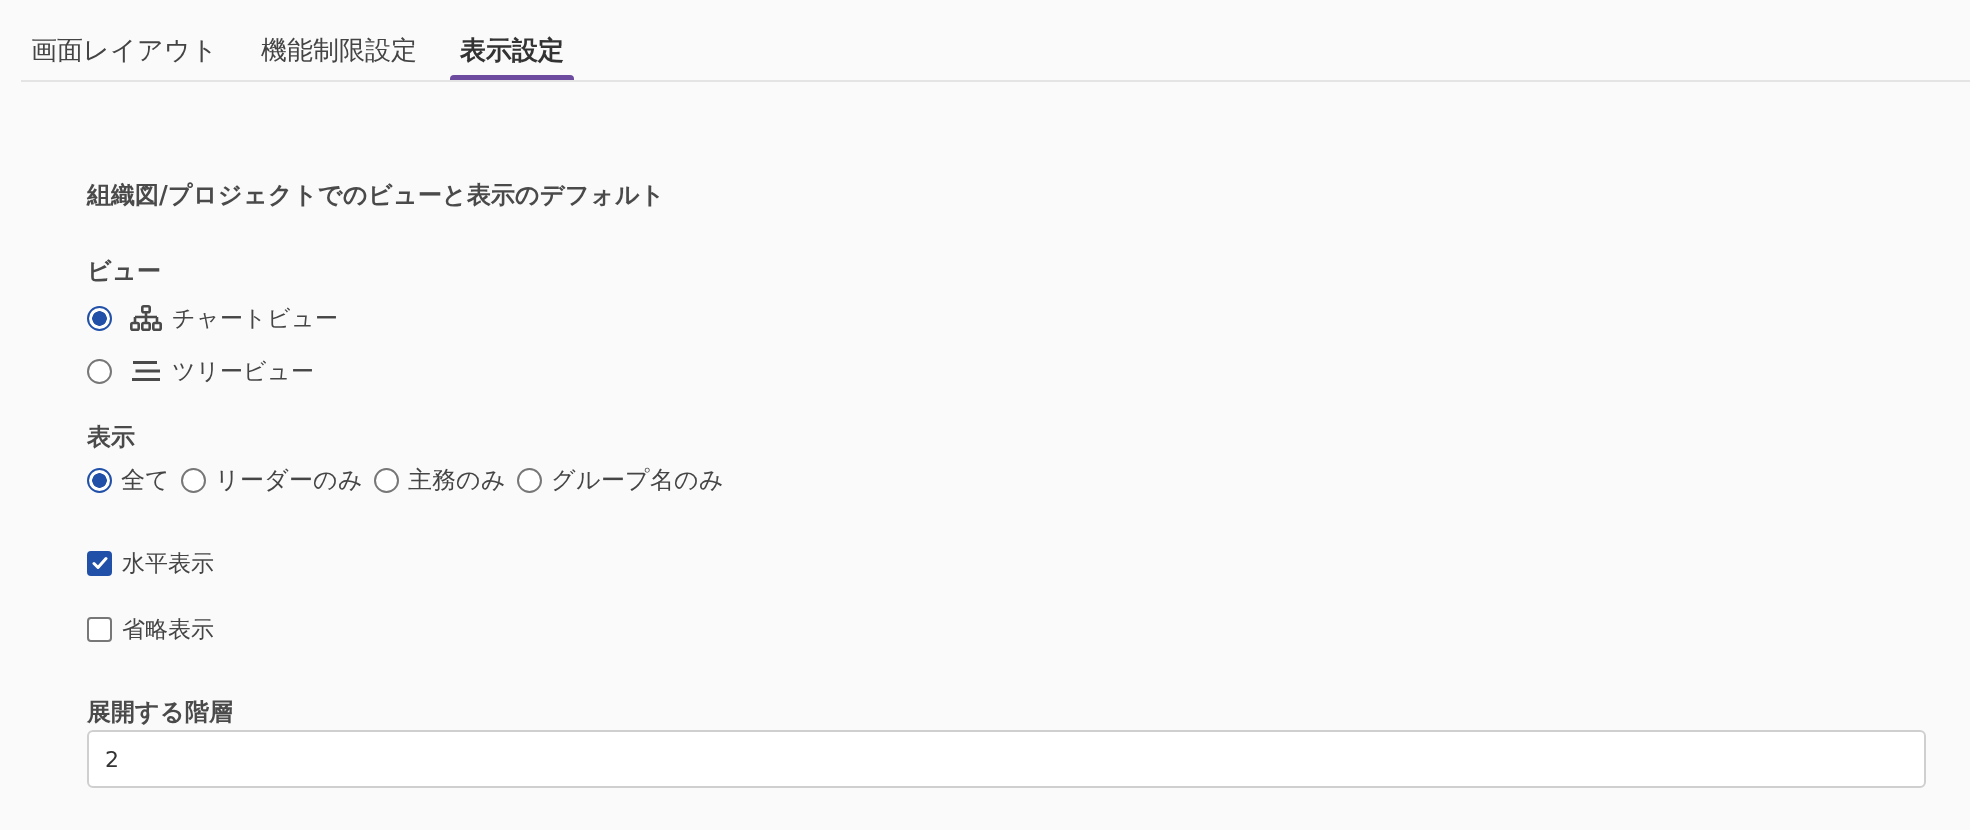 This screenshot has height=830, width=1970. I want to click on option-label: リーダーのみ, so click(289, 480).